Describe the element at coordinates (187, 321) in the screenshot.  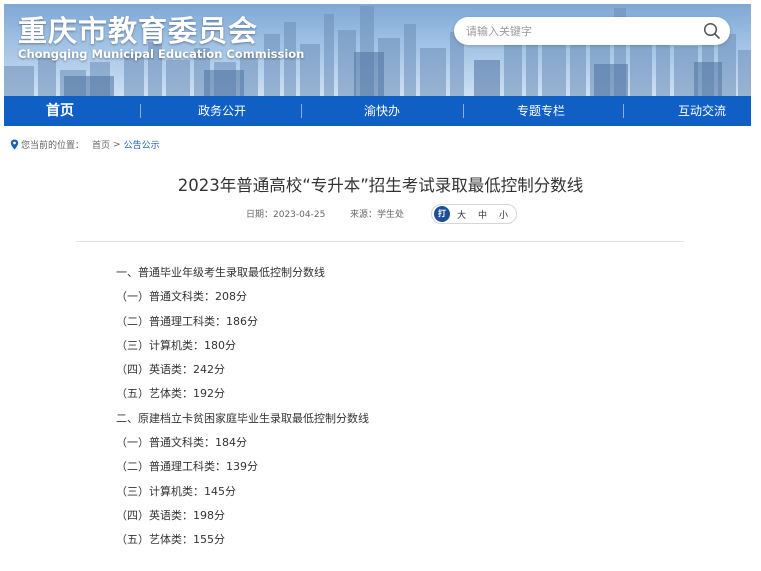
I see `content-line: （二）普通理工科类：186分` at that location.